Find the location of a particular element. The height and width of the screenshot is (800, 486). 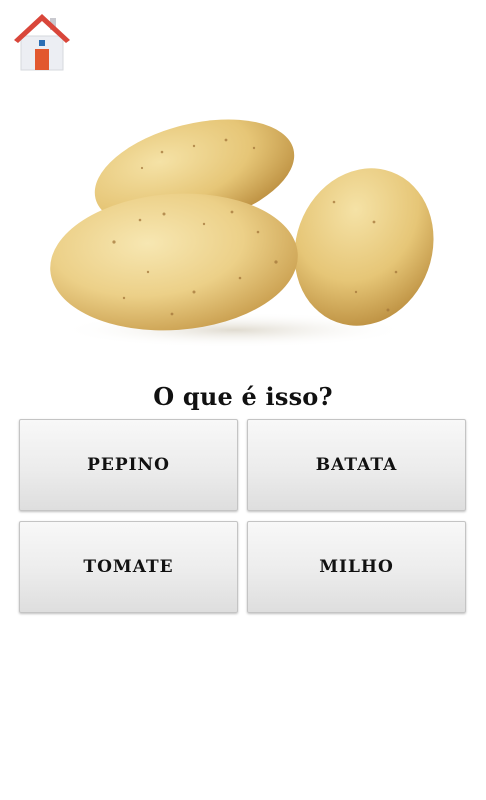

home-button is located at coordinates (42, 42).